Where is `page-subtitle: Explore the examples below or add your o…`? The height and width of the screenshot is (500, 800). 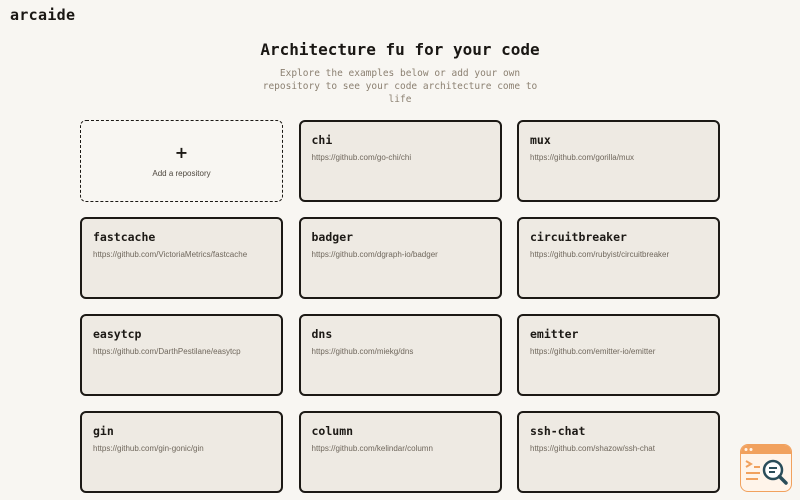
page-subtitle: Explore the examples below or add your o… is located at coordinates (400, 86).